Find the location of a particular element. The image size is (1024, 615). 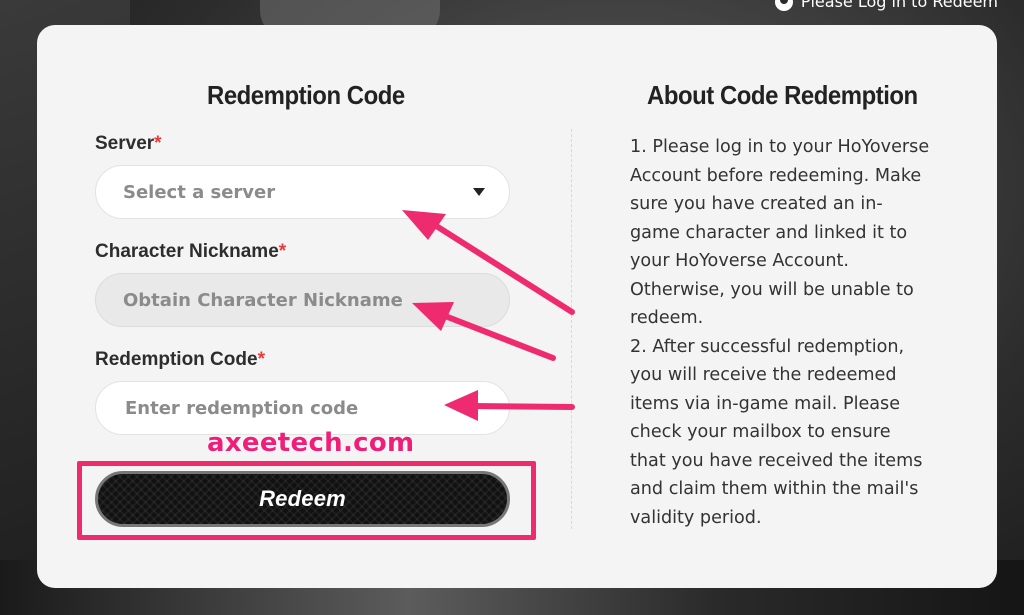

redeem-button: Redeem is located at coordinates (302, 499).